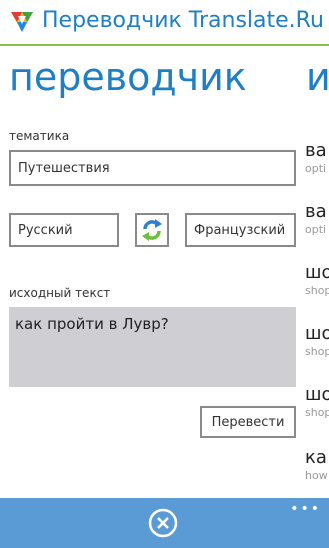 This screenshot has height=548, width=329. I want to click on pivot-header-history: и, so click(317, 77).